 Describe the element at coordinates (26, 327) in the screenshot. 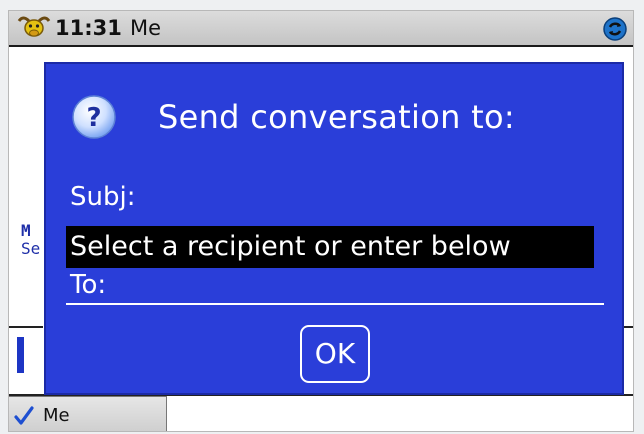

I see `divider` at that location.